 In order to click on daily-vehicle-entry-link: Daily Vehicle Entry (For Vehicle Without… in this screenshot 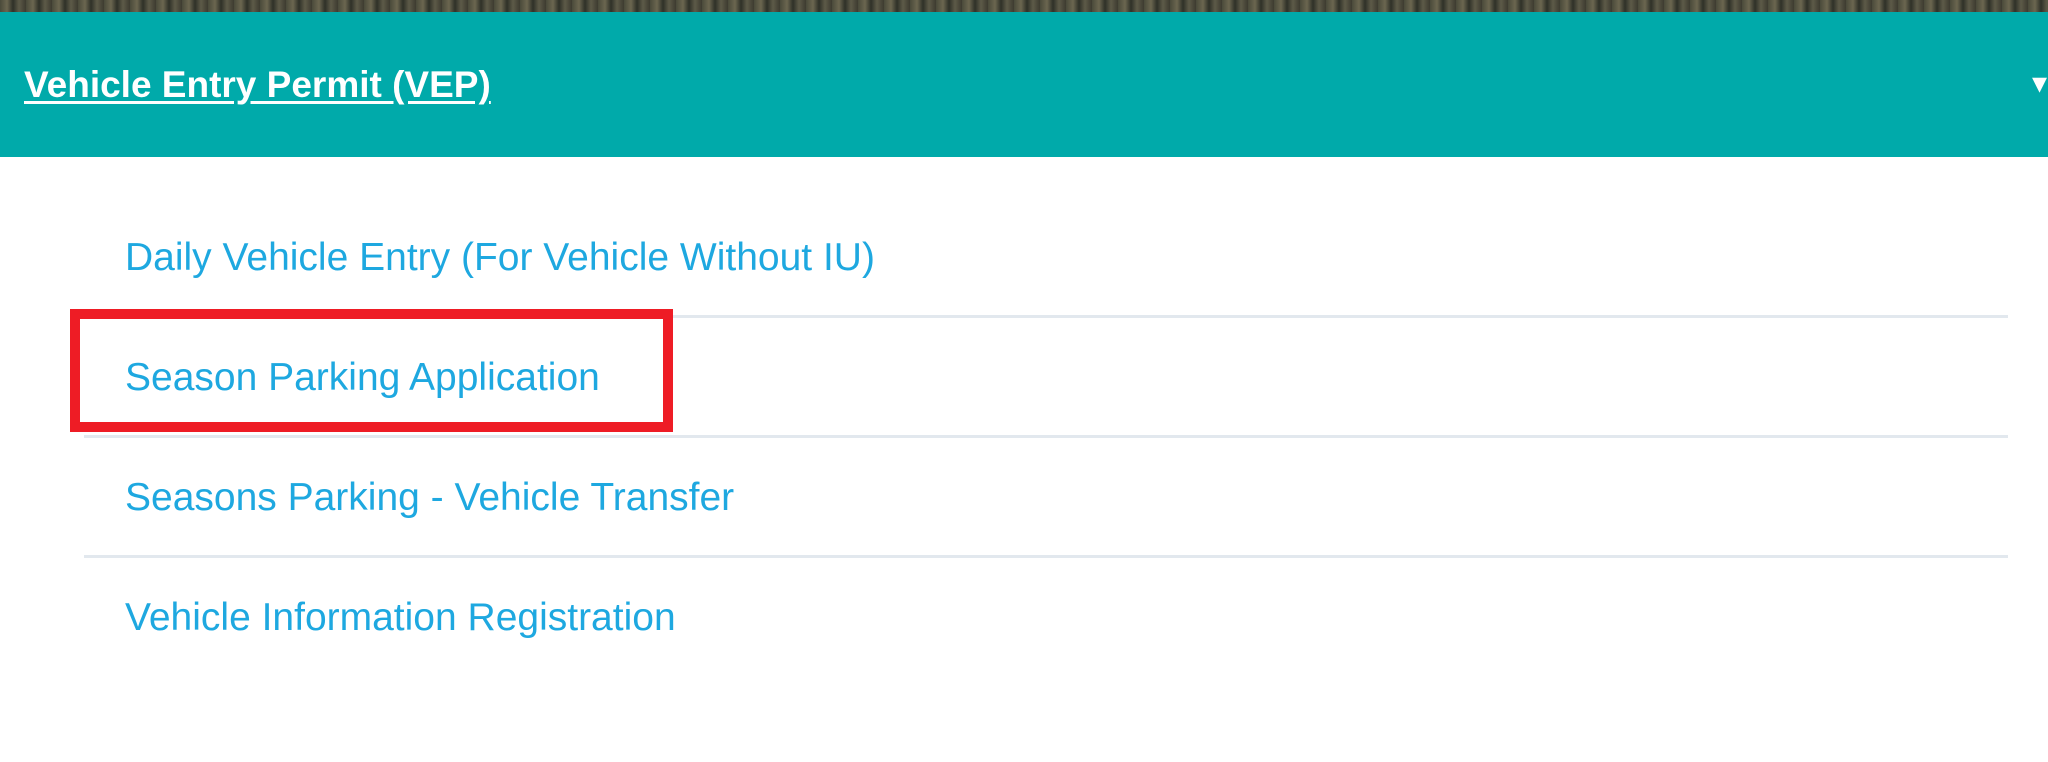, I will do `click(500, 258)`.